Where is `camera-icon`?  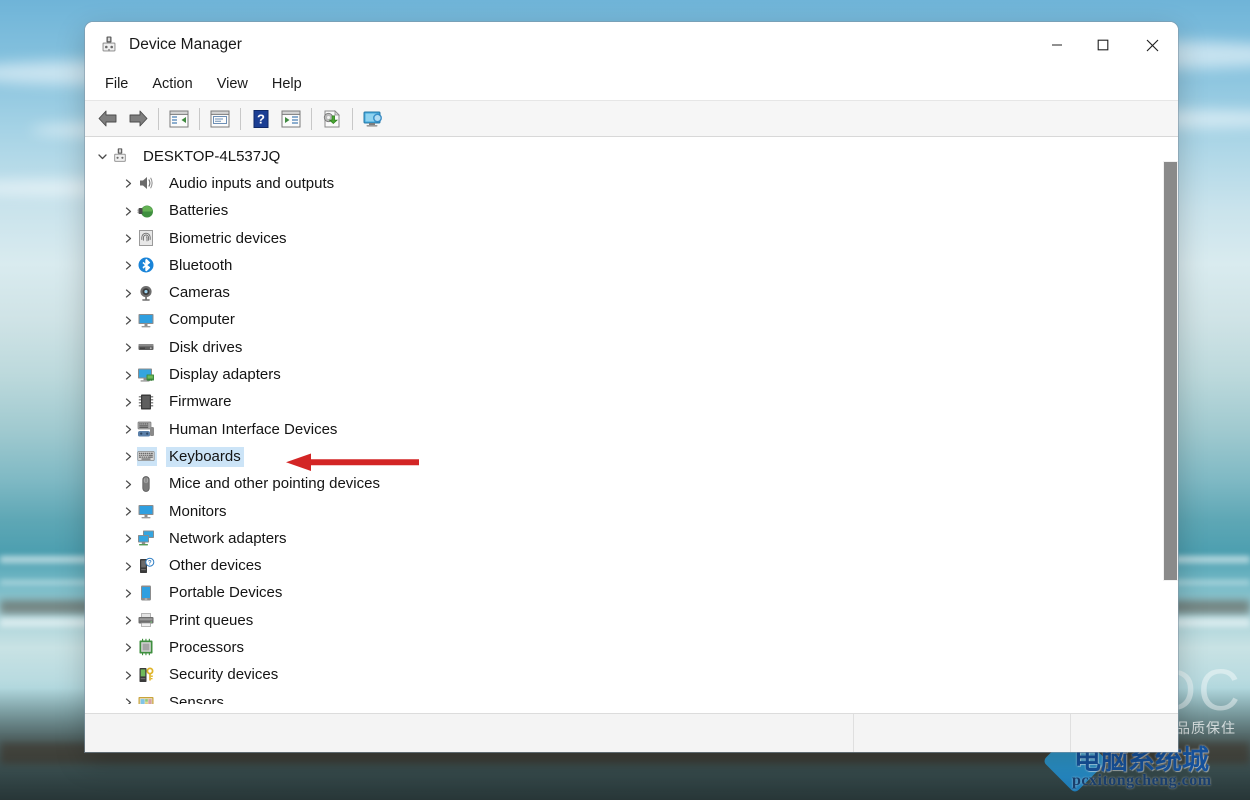
camera-icon is located at coordinates (147, 293).